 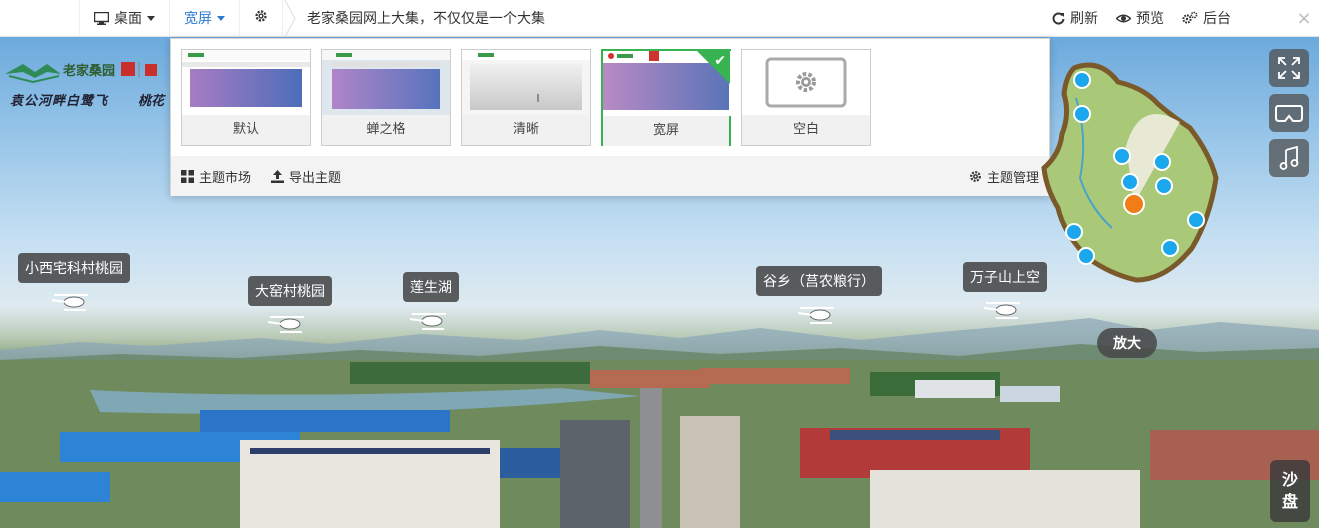 I want to click on theme-panel-footer: 主题市场 导出主题 主题管理, so click(x=610, y=176).